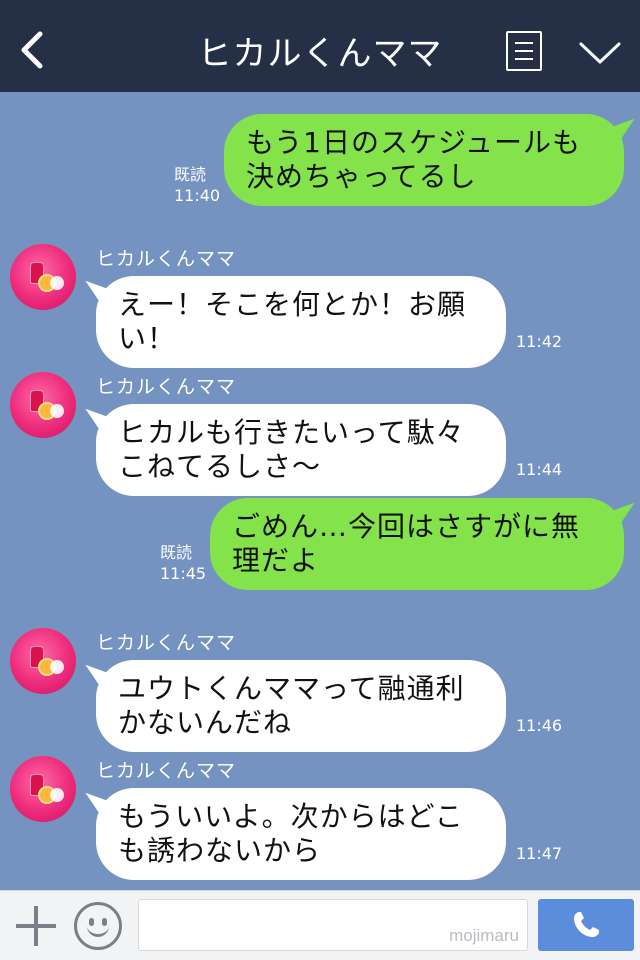 Image resolution: width=640 pixels, height=960 pixels. Describe the element at coordinates (600, 53) in the screenshot. I see `chevron-down-icon` at that location.